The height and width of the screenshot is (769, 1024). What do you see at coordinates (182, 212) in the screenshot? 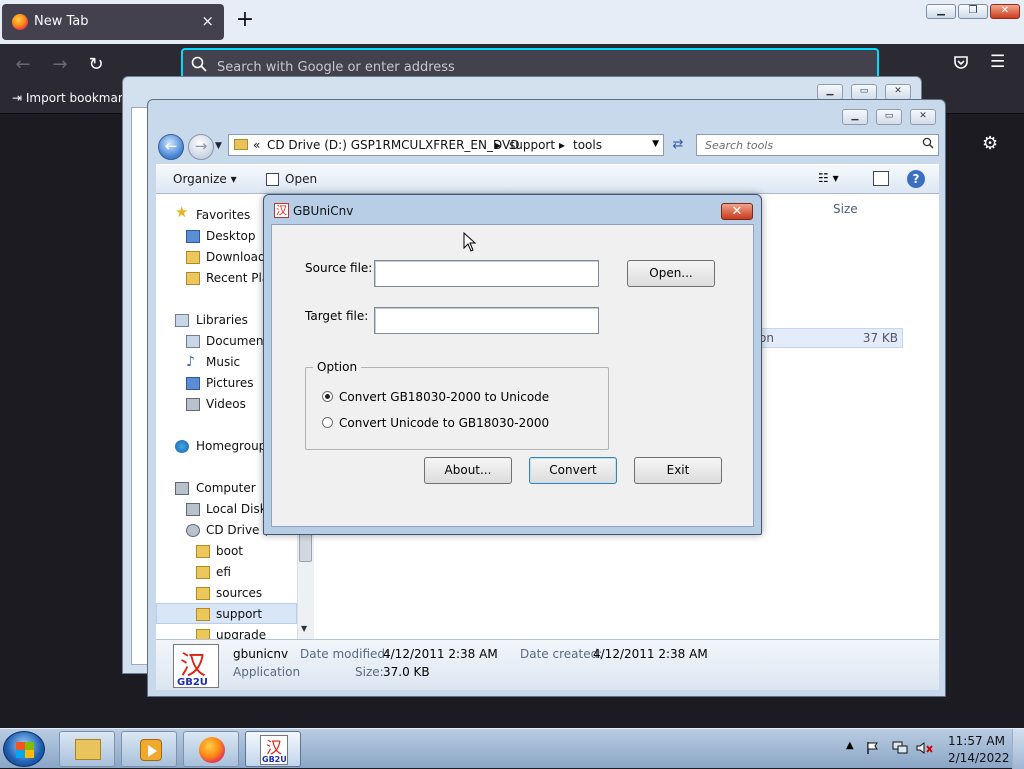
I see `star-icon: ★` at bounding box center [182, 212].